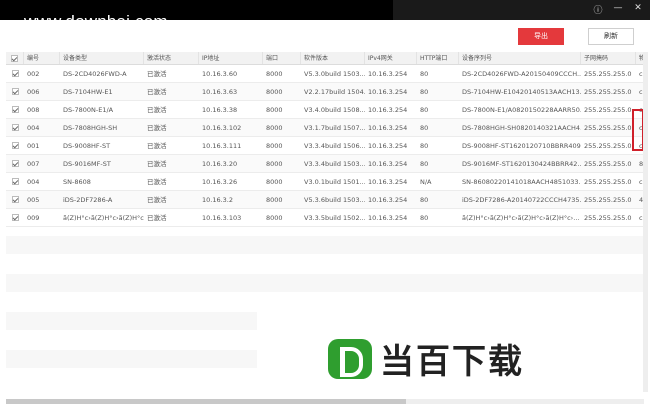 The height and width of the screenshot is (406, 650). I want to click on brand-logo-icon, so click(350, 358).